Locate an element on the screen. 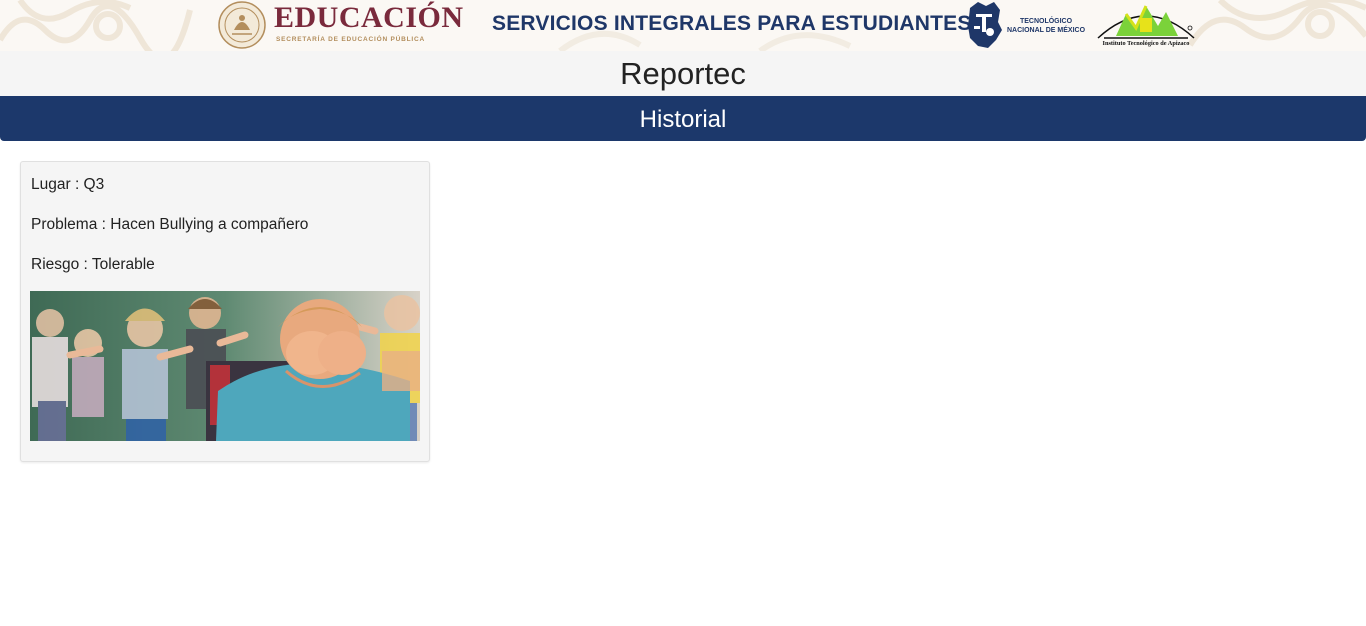 The height and width of the screenshot is (626, 1366). apizaco-logo: Instituto Tecnológico de Apizaco is located at coordinates (1146, 25).